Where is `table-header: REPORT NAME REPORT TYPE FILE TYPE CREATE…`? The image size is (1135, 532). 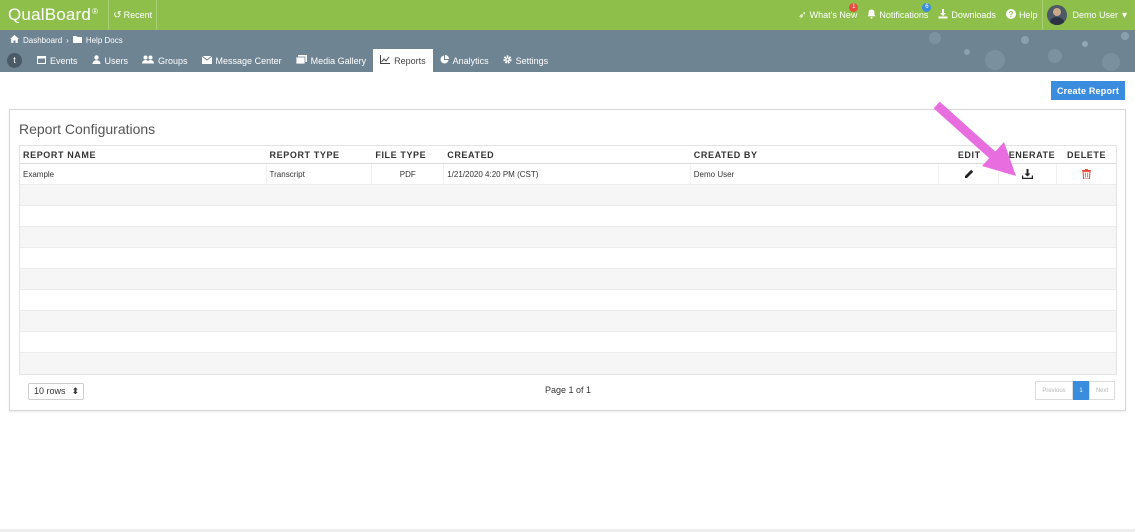
table-header: REPORT NAME REPORT TYPE FILE TYPE CREATE… is located at coordinates (568, 155).